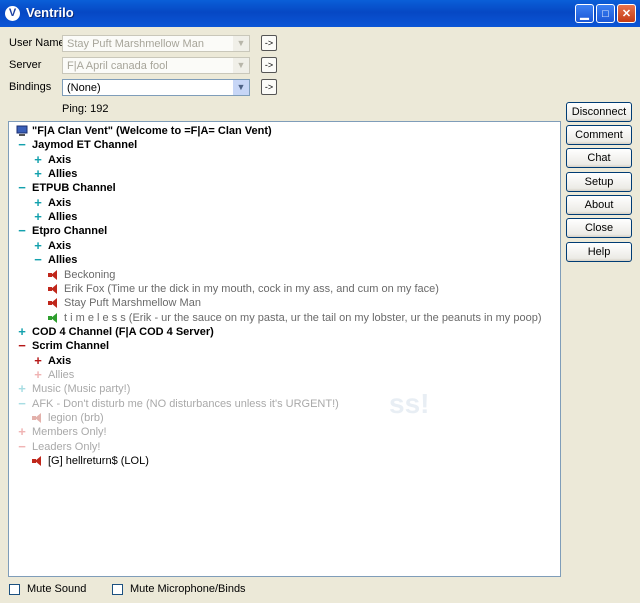 The height and width of the screenshot is (603, 640). I want to click on row-label: Etpro Channel, so click(70, 231).